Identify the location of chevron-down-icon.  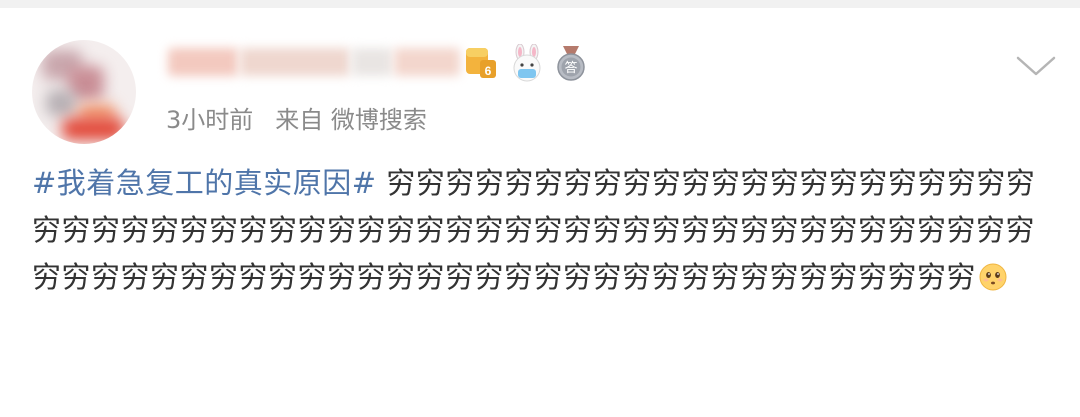
(1036, 66).